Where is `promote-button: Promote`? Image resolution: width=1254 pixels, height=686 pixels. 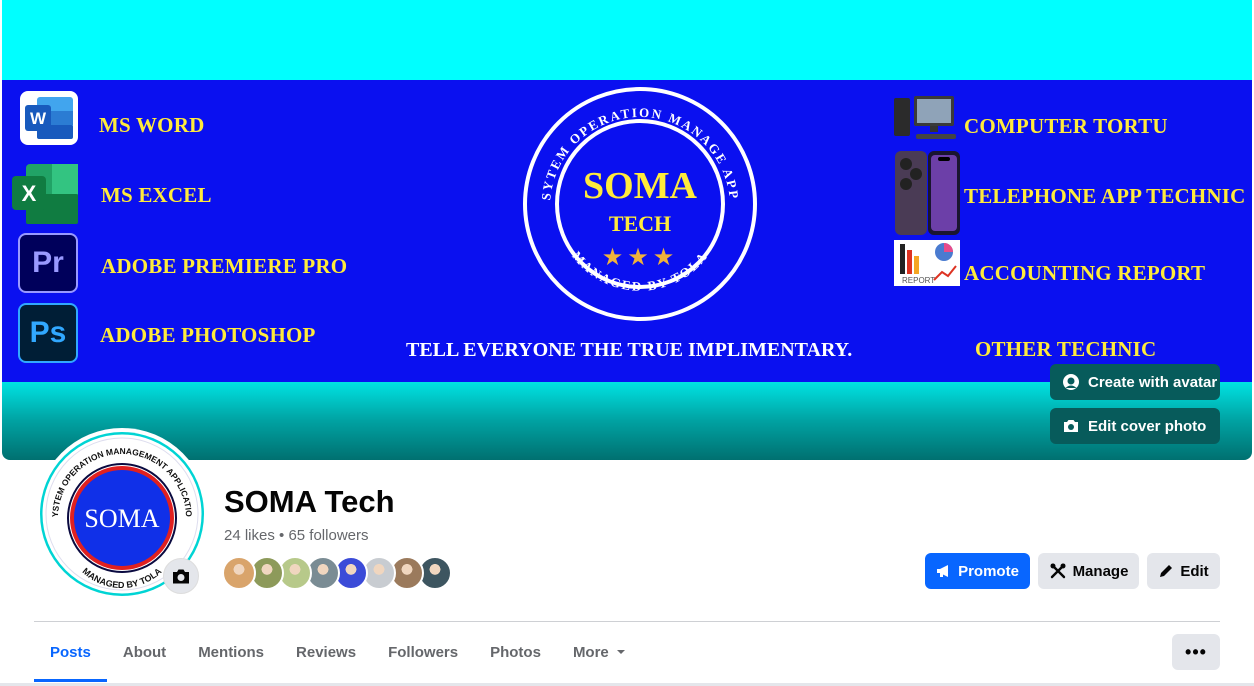 promote-button: Promote is located at coordinates (977, 571).